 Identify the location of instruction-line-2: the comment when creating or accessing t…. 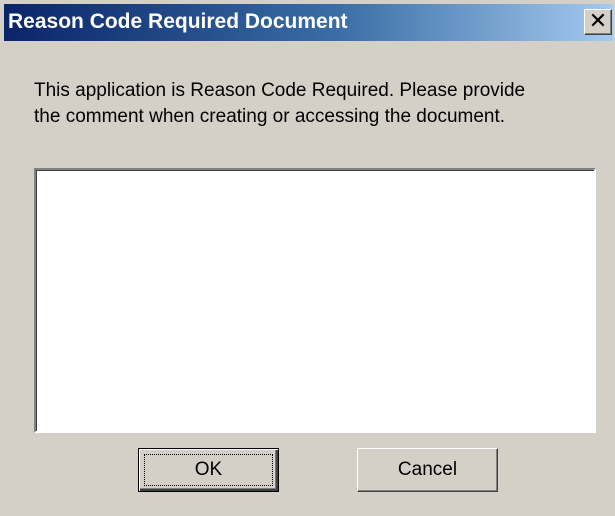
(270, 116).